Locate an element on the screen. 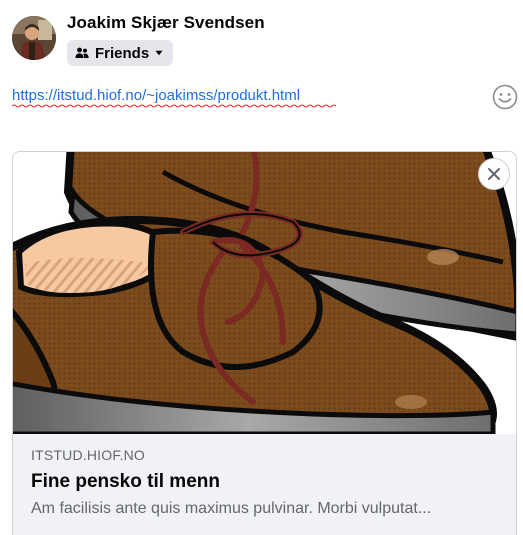 This screenshot has width=523, height=535. spellcheck-underline is located at coordinates (174, 106).